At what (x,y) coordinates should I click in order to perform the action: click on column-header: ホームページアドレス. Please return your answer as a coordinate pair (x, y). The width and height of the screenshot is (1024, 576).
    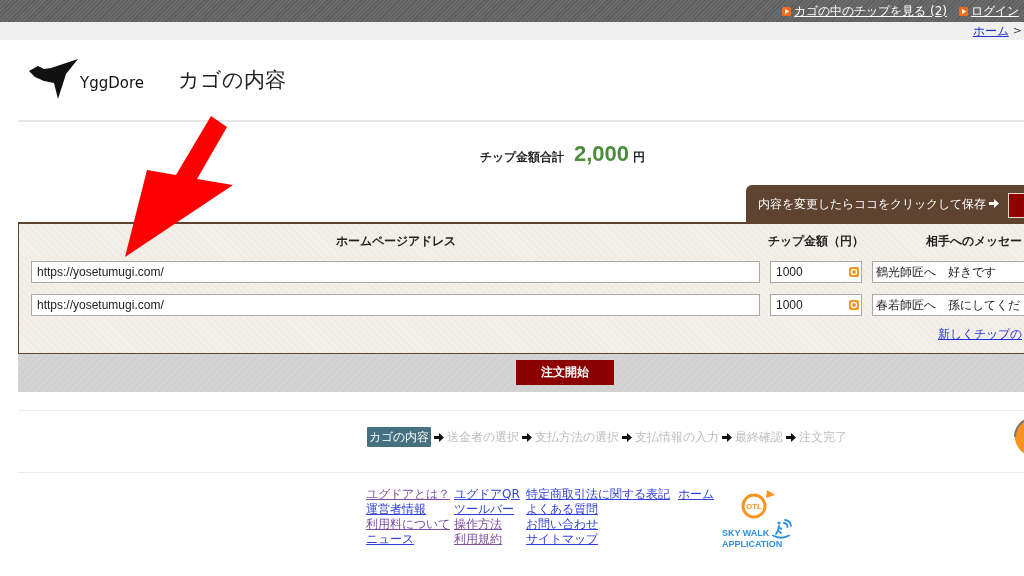
    Looking at the image, I should click on (395, 241).